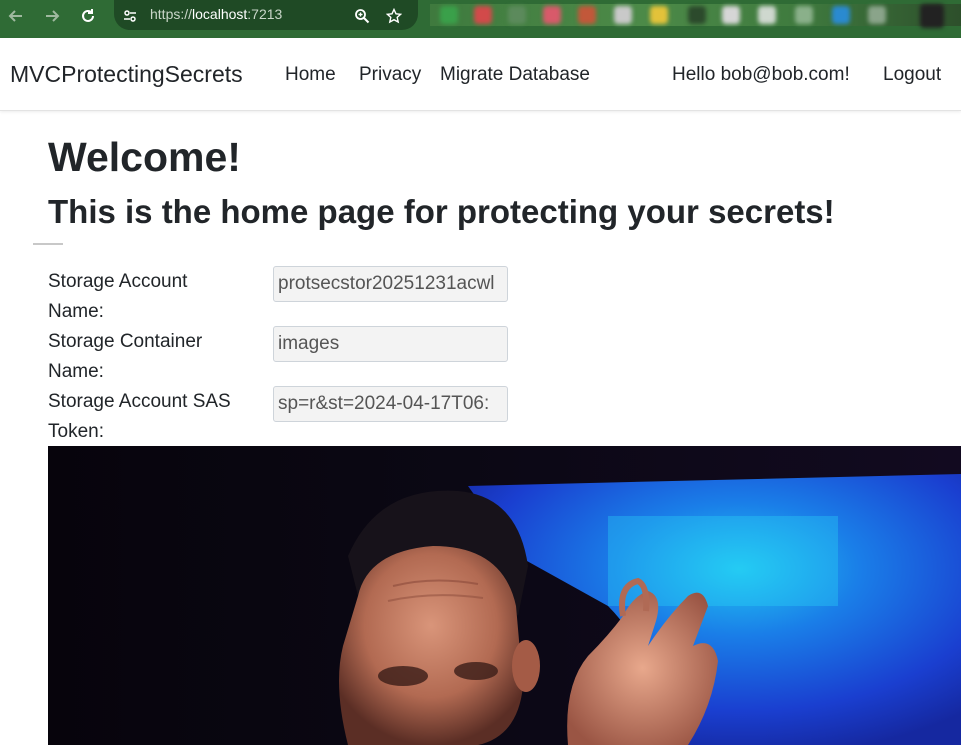 This screenshot has width=961, height=745. Describe the element at coordinates (139, 416) in the screenshot. I see `storage-sas-token-label: Storage Account SAS Token:` at that location.